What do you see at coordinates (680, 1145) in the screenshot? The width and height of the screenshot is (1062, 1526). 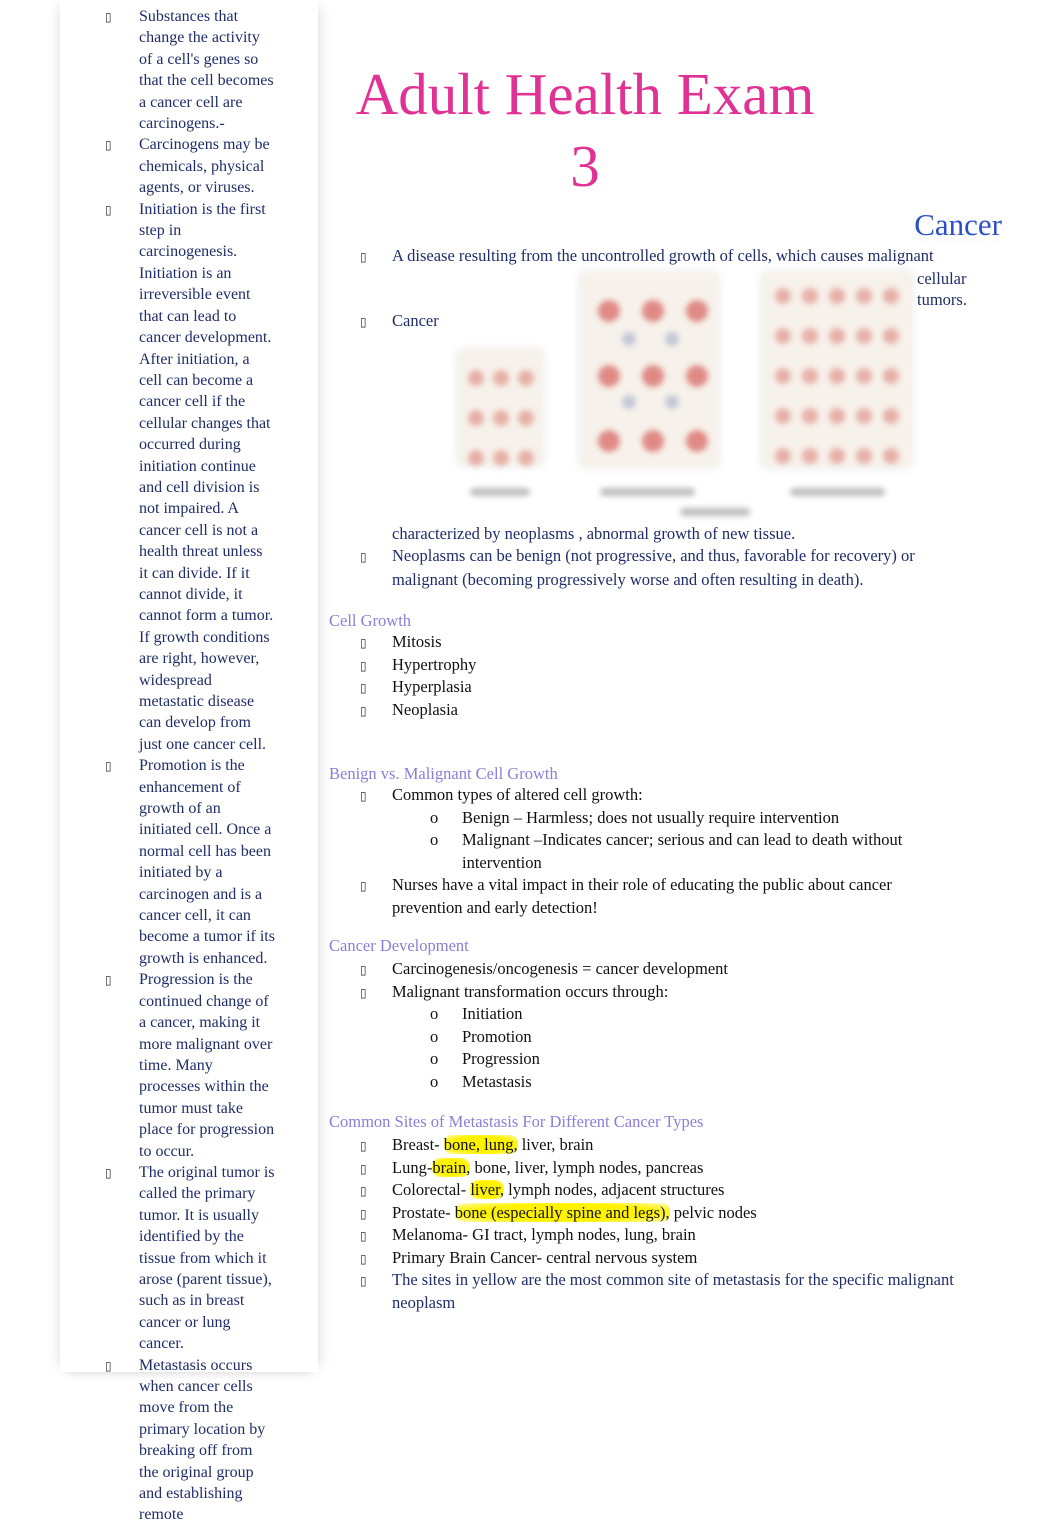 I see `metastasis-row: ▯ Breast- bone, lung, liver, brain` at bounding box center [680, 1145].